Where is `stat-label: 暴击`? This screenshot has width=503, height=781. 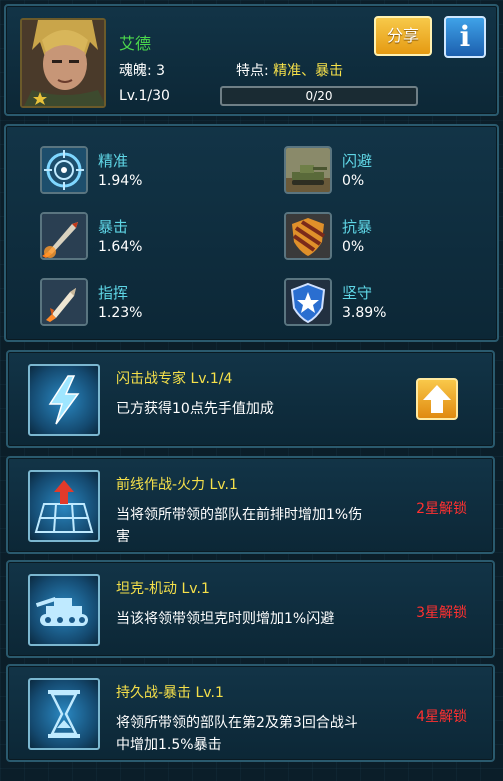
stat-label: 暴击 is located at coordinates (113, 227).